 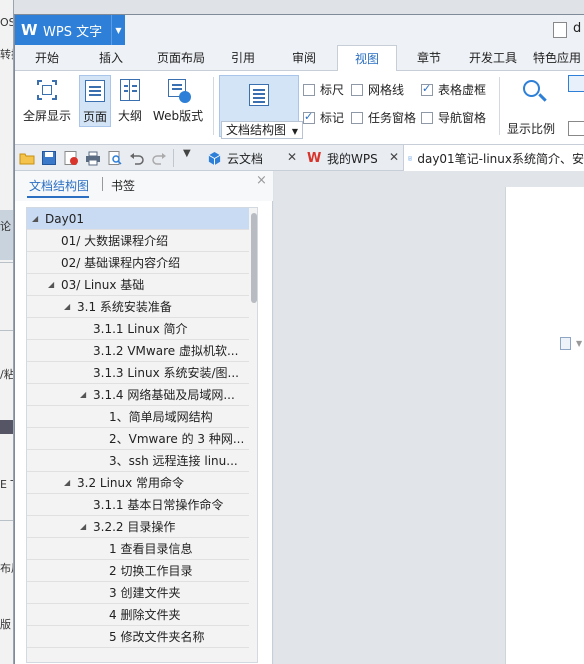 I want to click on print-preview-icon, so click(x=115, y=158).